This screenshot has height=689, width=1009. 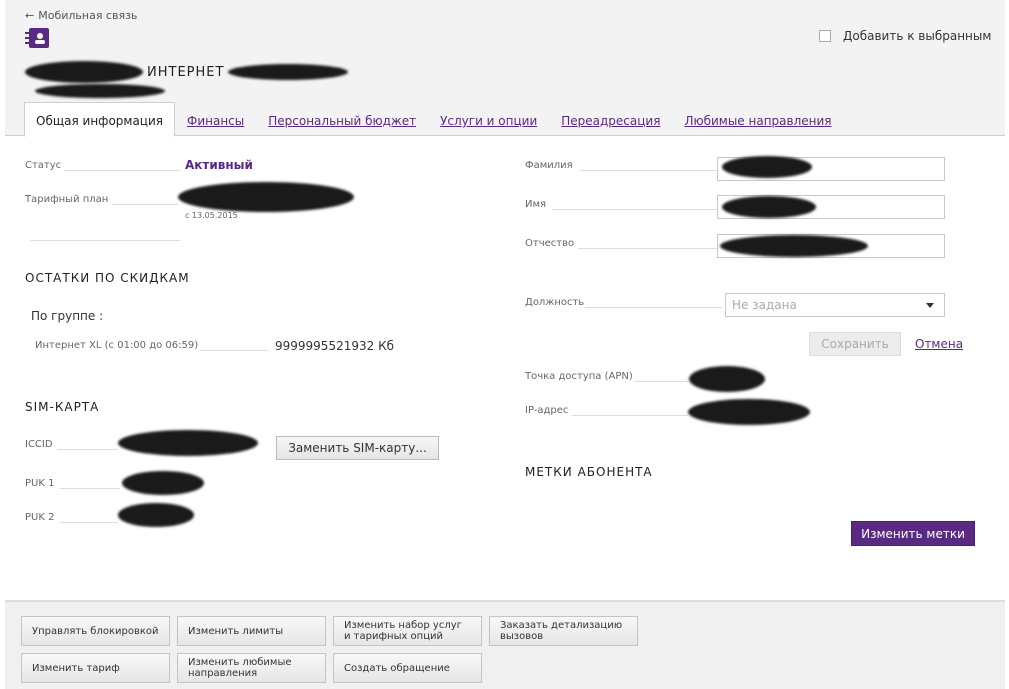 I want to click on patronymic-label: Отчество, so click(x=550, y=243).